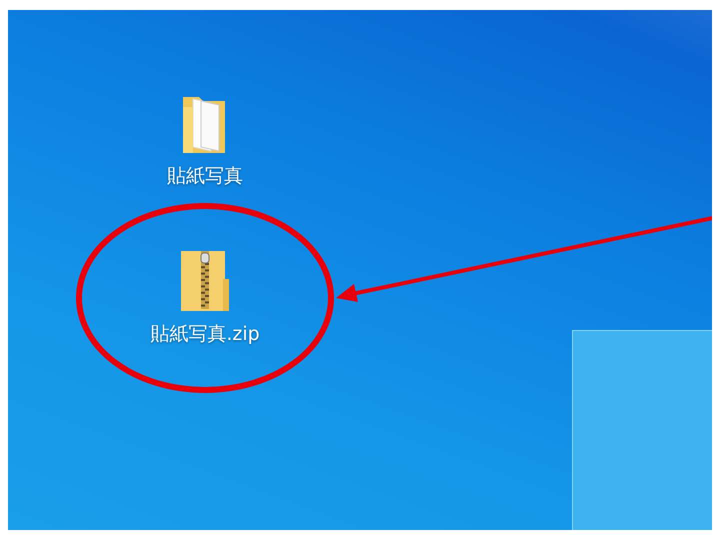  Describe the element at coordinates (205, 281) in the screenshot. I see `zip-folder-icon` at that location.